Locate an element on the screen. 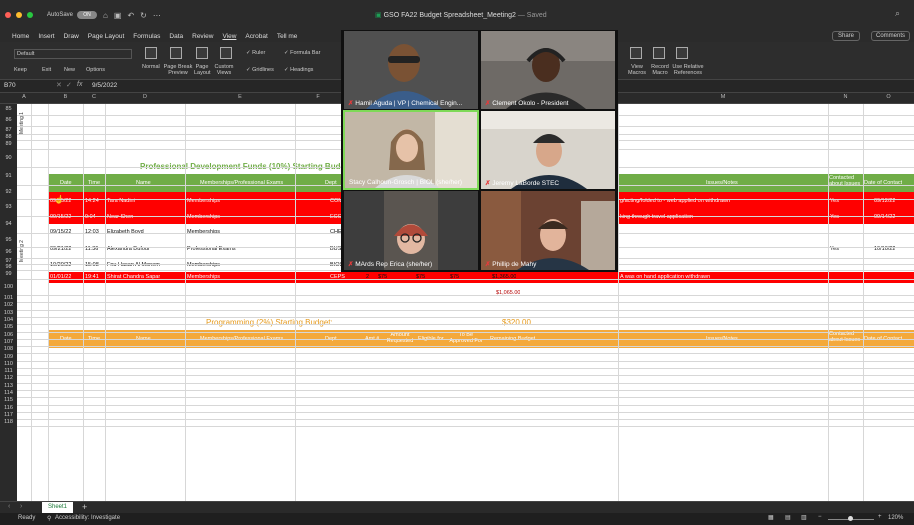 This screenshot has width=914, height=525. cell-date: 09/15/22 is located at coordinates (60, 232).